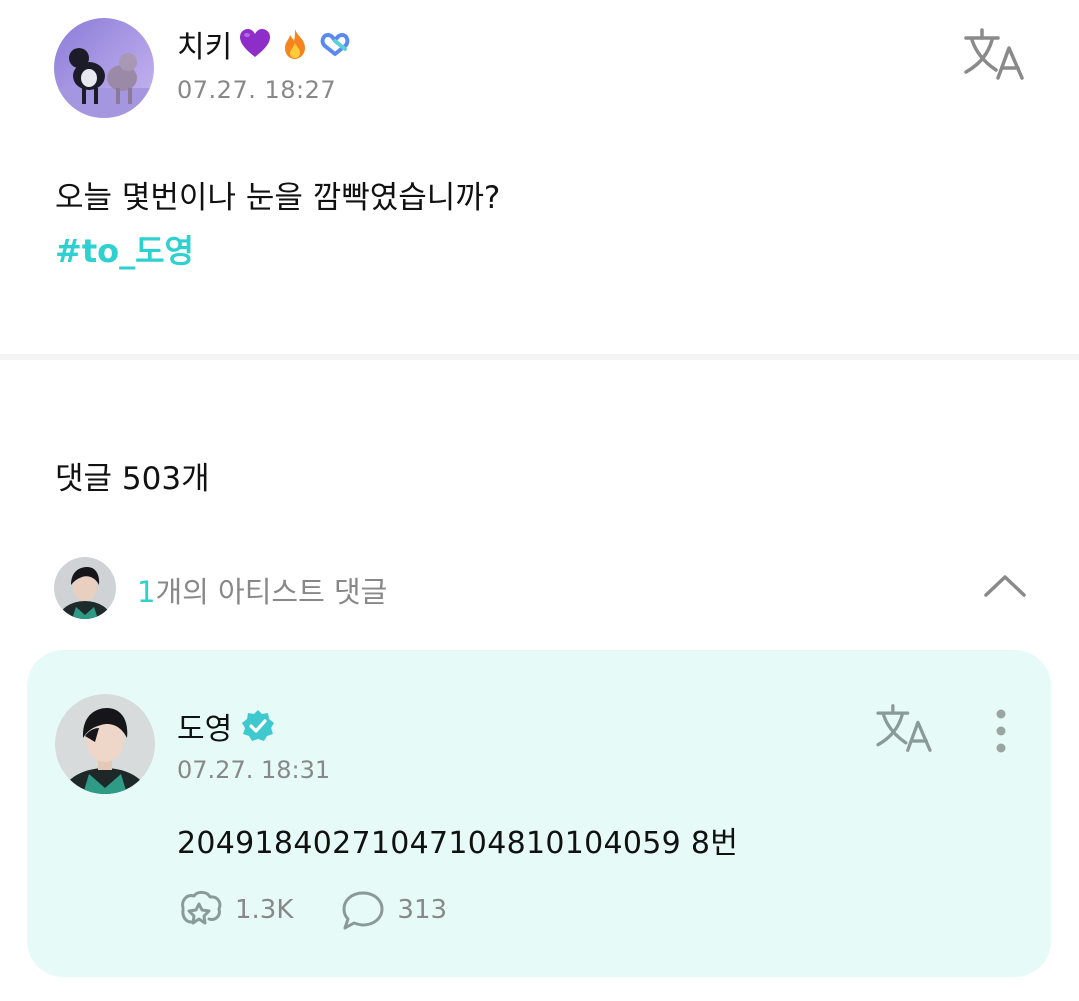 This screenshot has width=1079, height=1001. Describe the element at coordinates (255, 43) in the screenshot. I see `purple-heart-icon` at that location.